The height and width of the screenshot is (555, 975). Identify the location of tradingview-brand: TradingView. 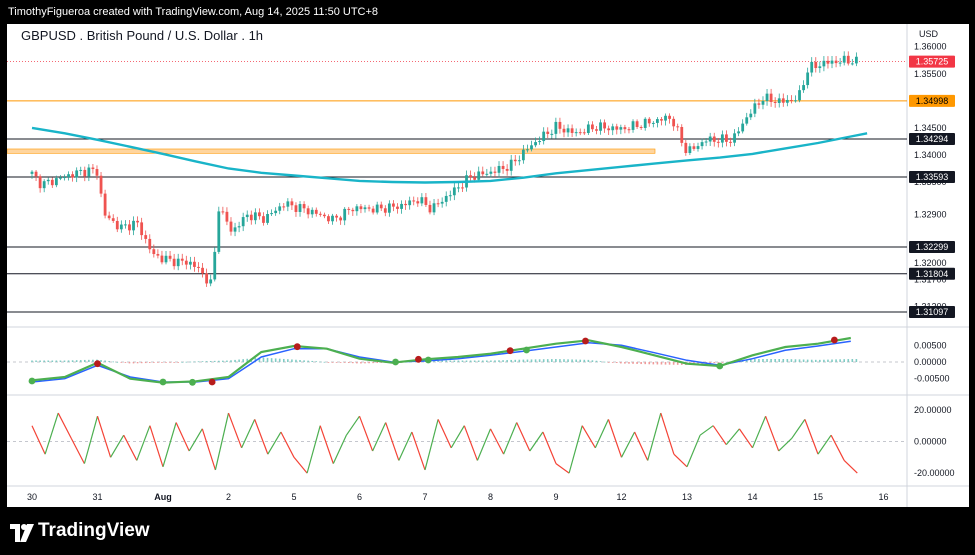
(94, 531).